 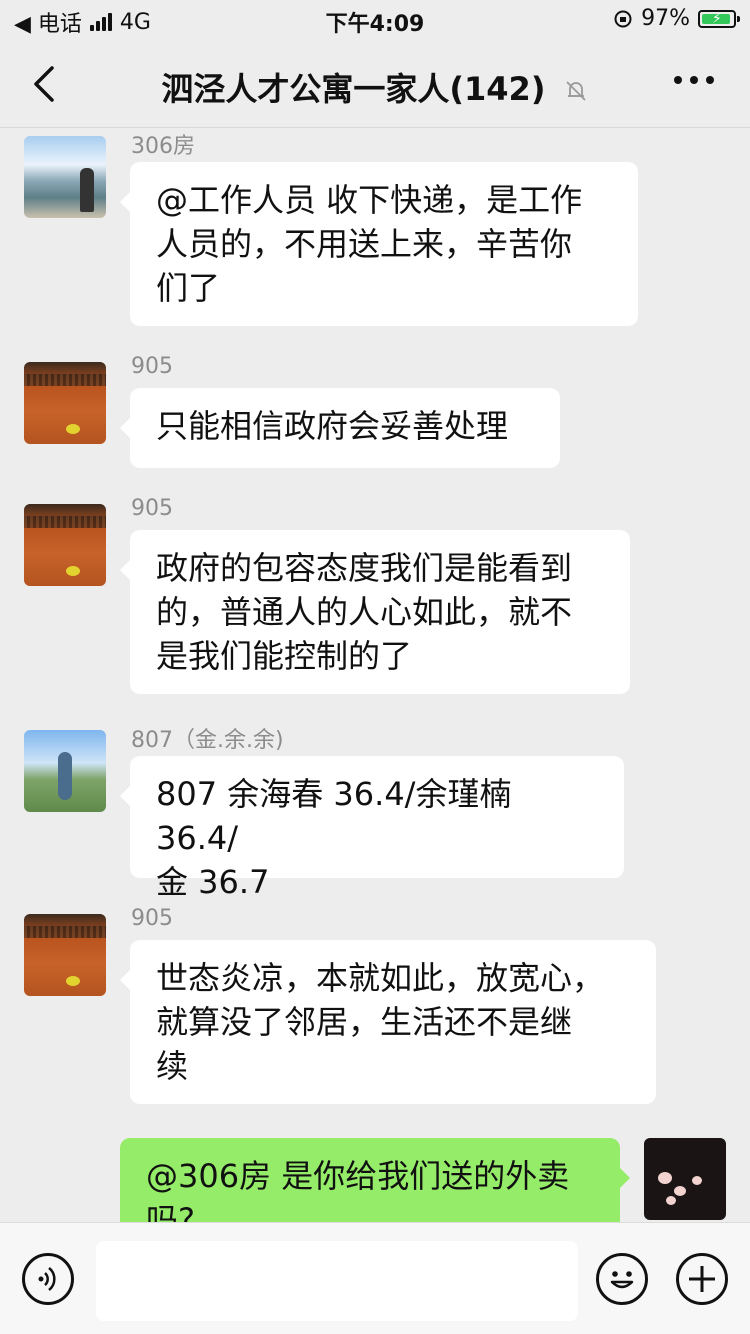 I want to click on status-right: 97% ⚡, so click(x=676, y=18).